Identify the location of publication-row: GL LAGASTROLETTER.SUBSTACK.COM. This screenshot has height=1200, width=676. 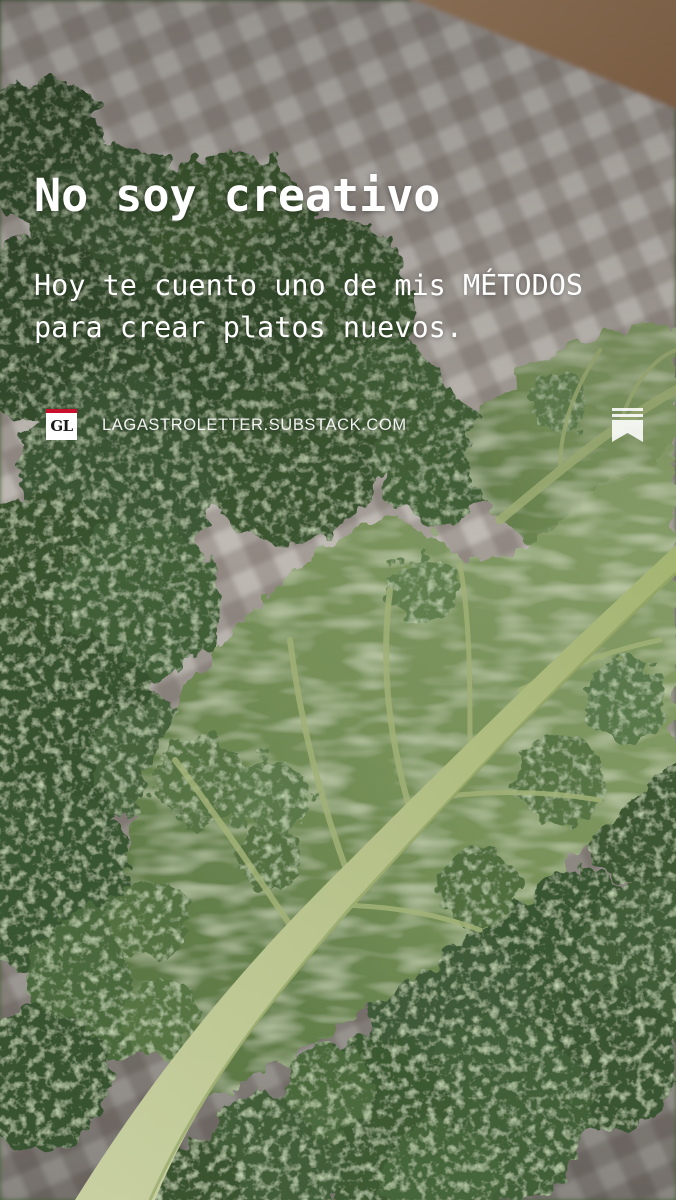
(256, 425).